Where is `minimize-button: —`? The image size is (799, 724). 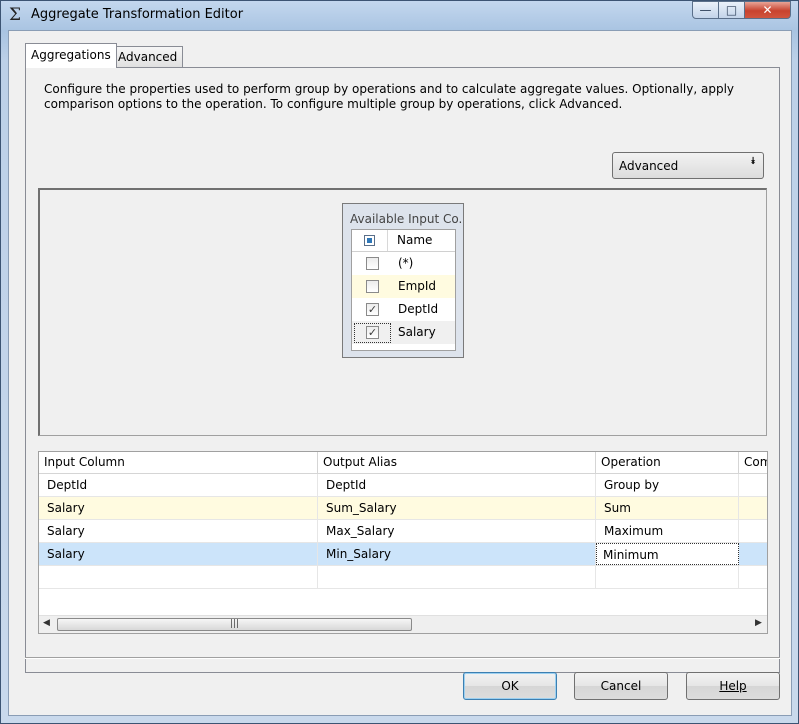 minimize-button: — is located at coordinates (705, 10).